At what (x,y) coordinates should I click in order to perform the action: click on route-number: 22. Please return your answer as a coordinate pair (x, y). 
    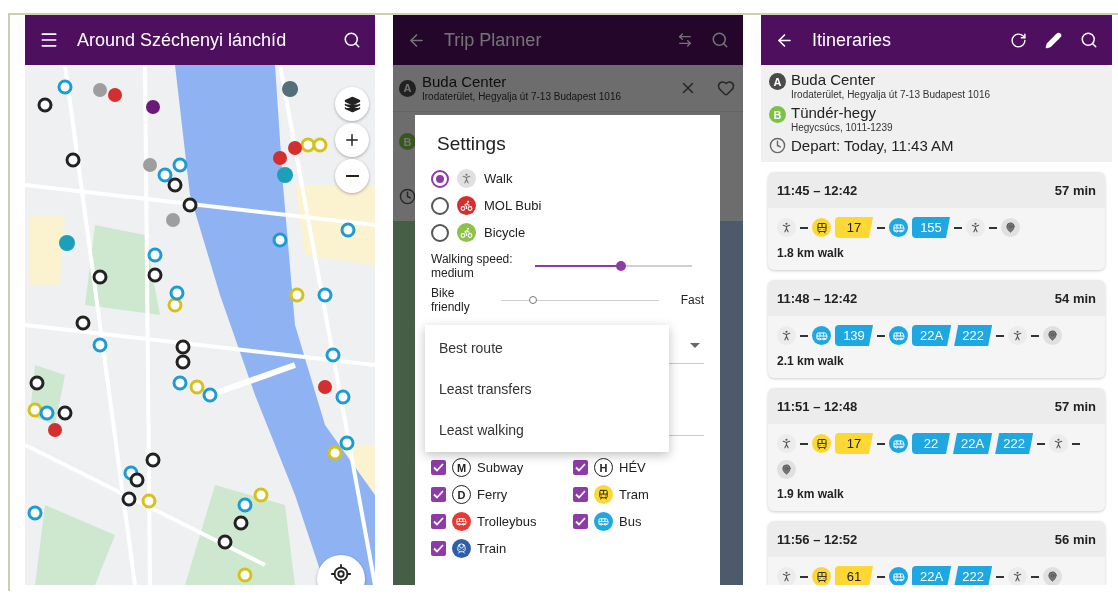
    Looking at the image, I should click on (931, 443).